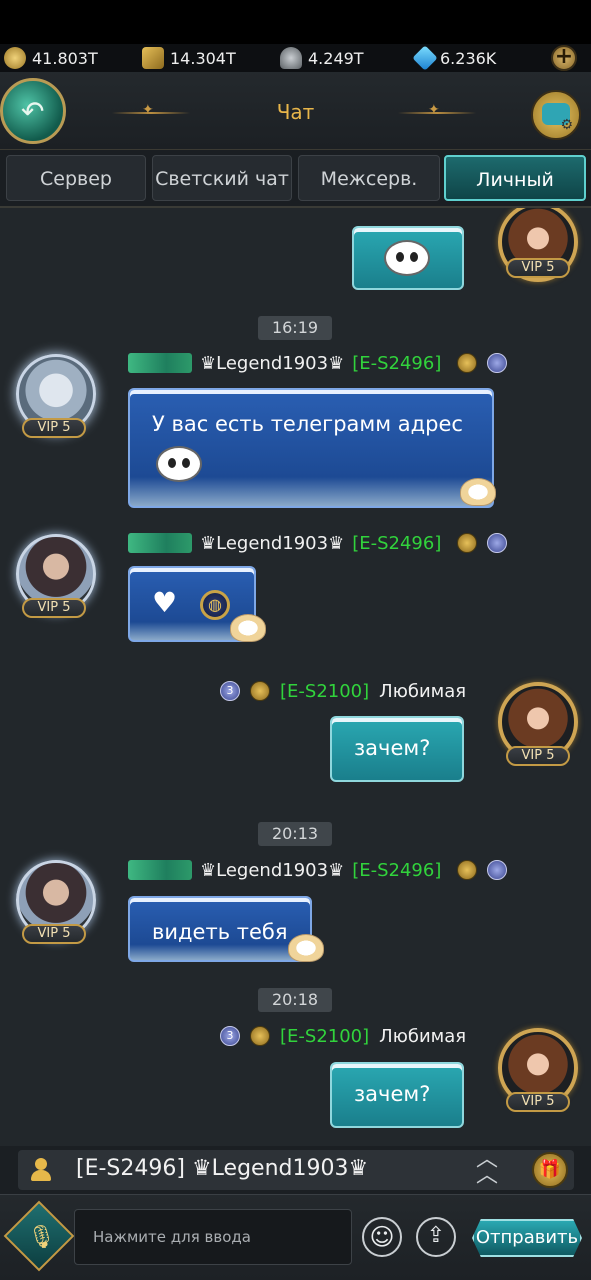 The width and height of the screenshot is (591, 1280). What do you see at coordinates (468, 58) in the screenshot?
I see `diamonds-value: 6.236K` at bounding box center [468, 58].